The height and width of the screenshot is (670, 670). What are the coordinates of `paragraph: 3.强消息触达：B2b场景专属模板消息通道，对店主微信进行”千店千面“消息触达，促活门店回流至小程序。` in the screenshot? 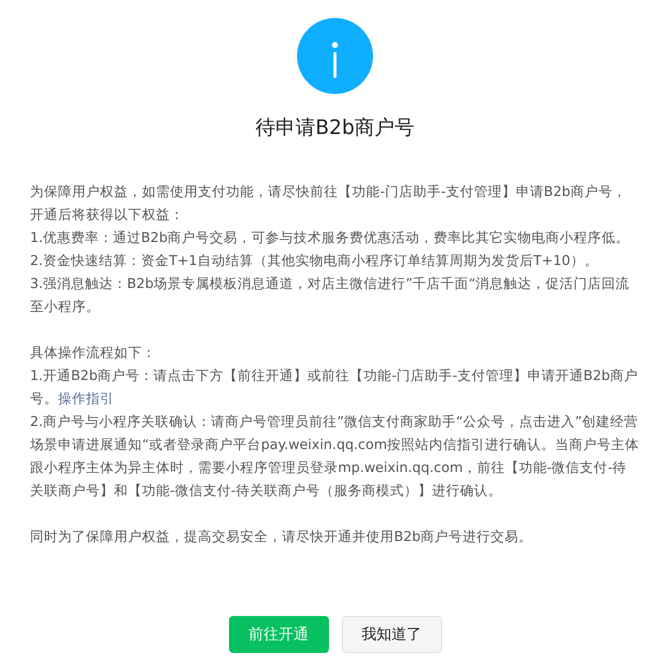 It's located at (330, 296).